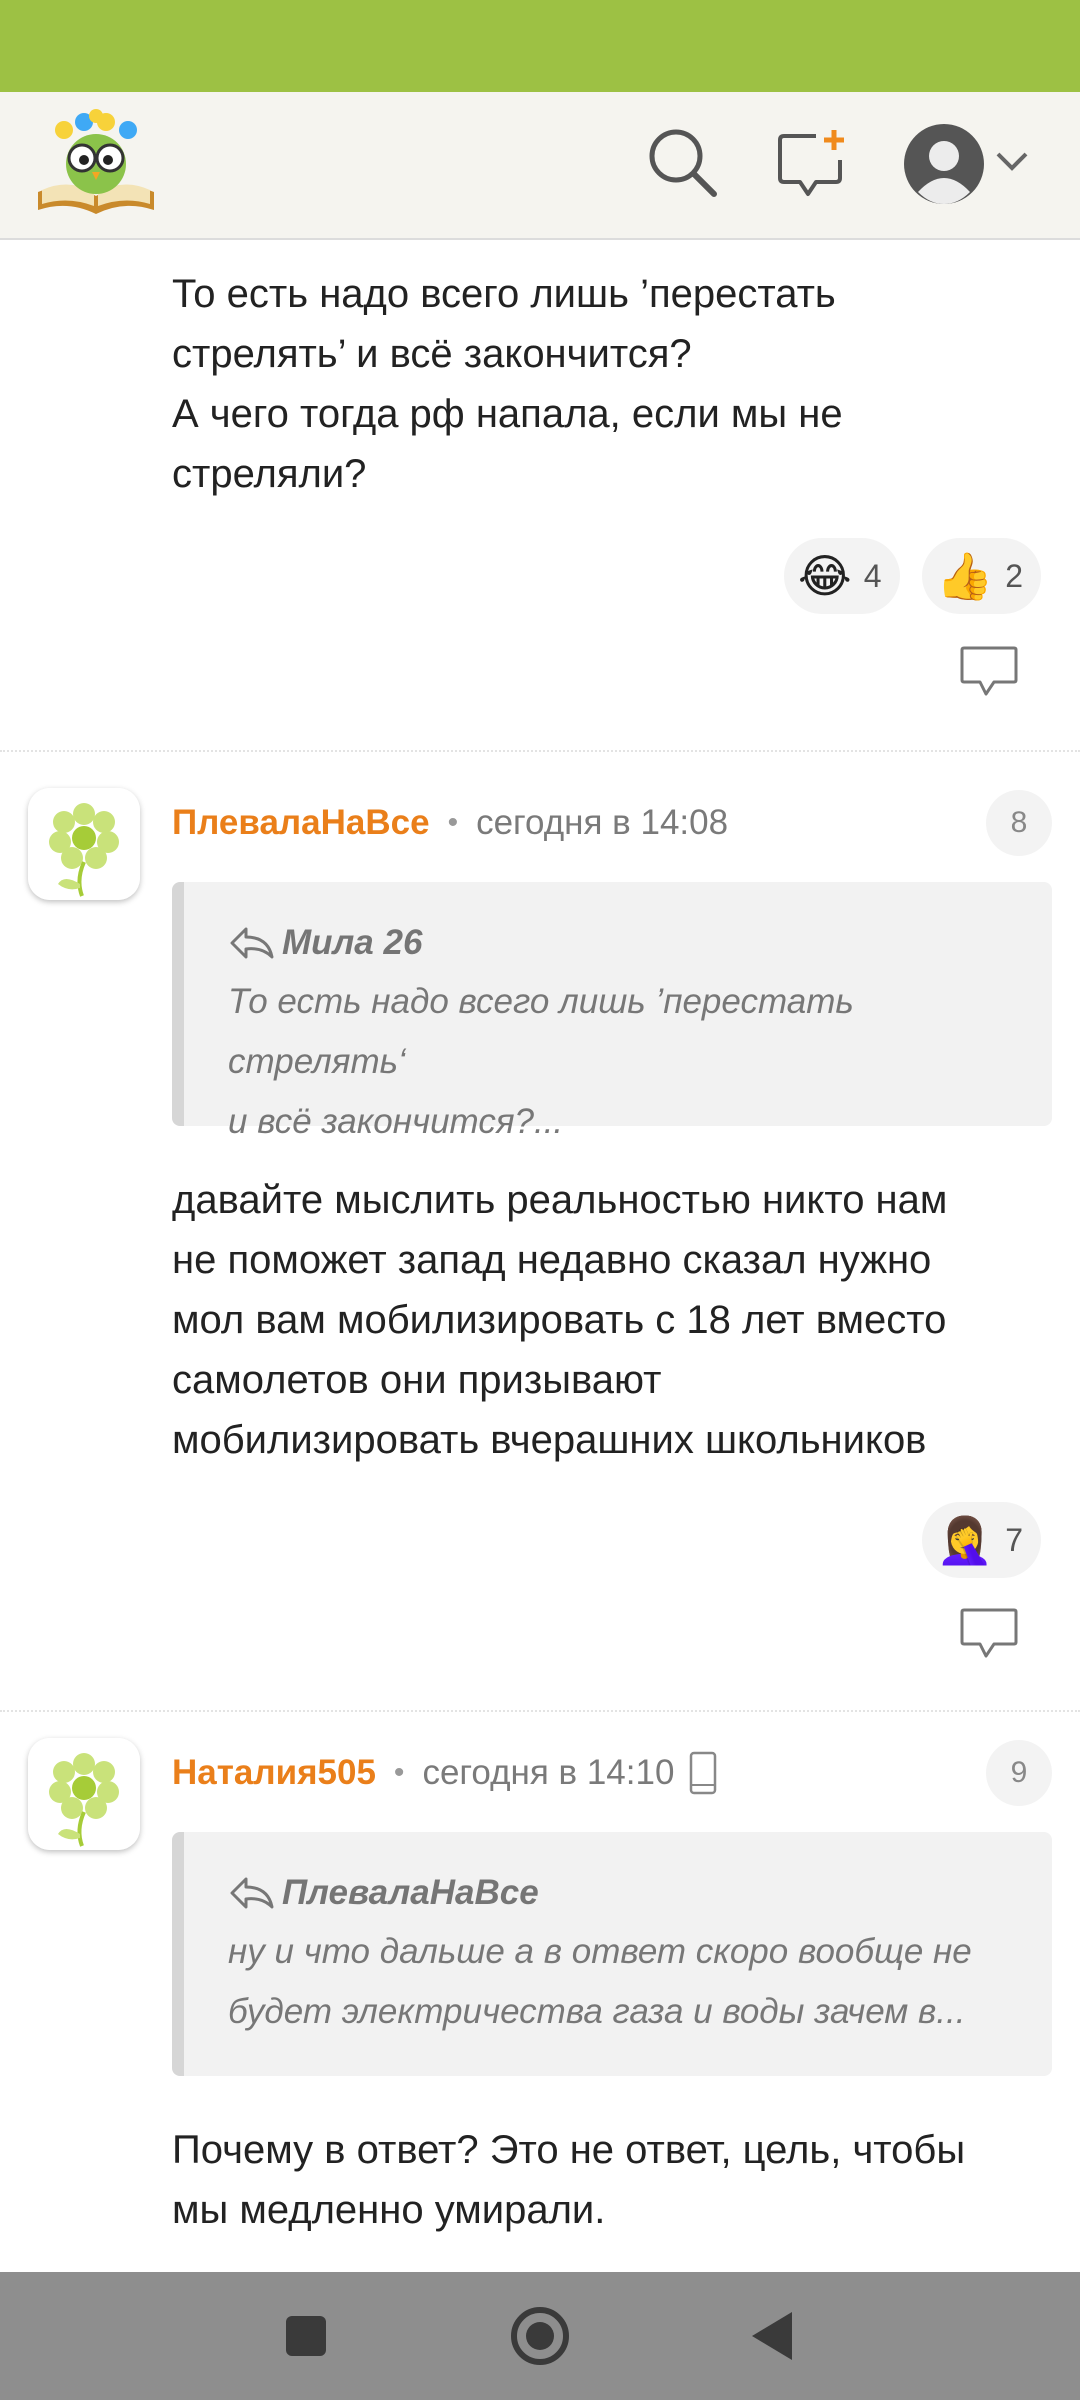  What do you see at coordinates (602, 822) in the screenshot?
I see `comment-time: сегодня в 14:08` at bounding box center [602, 822].